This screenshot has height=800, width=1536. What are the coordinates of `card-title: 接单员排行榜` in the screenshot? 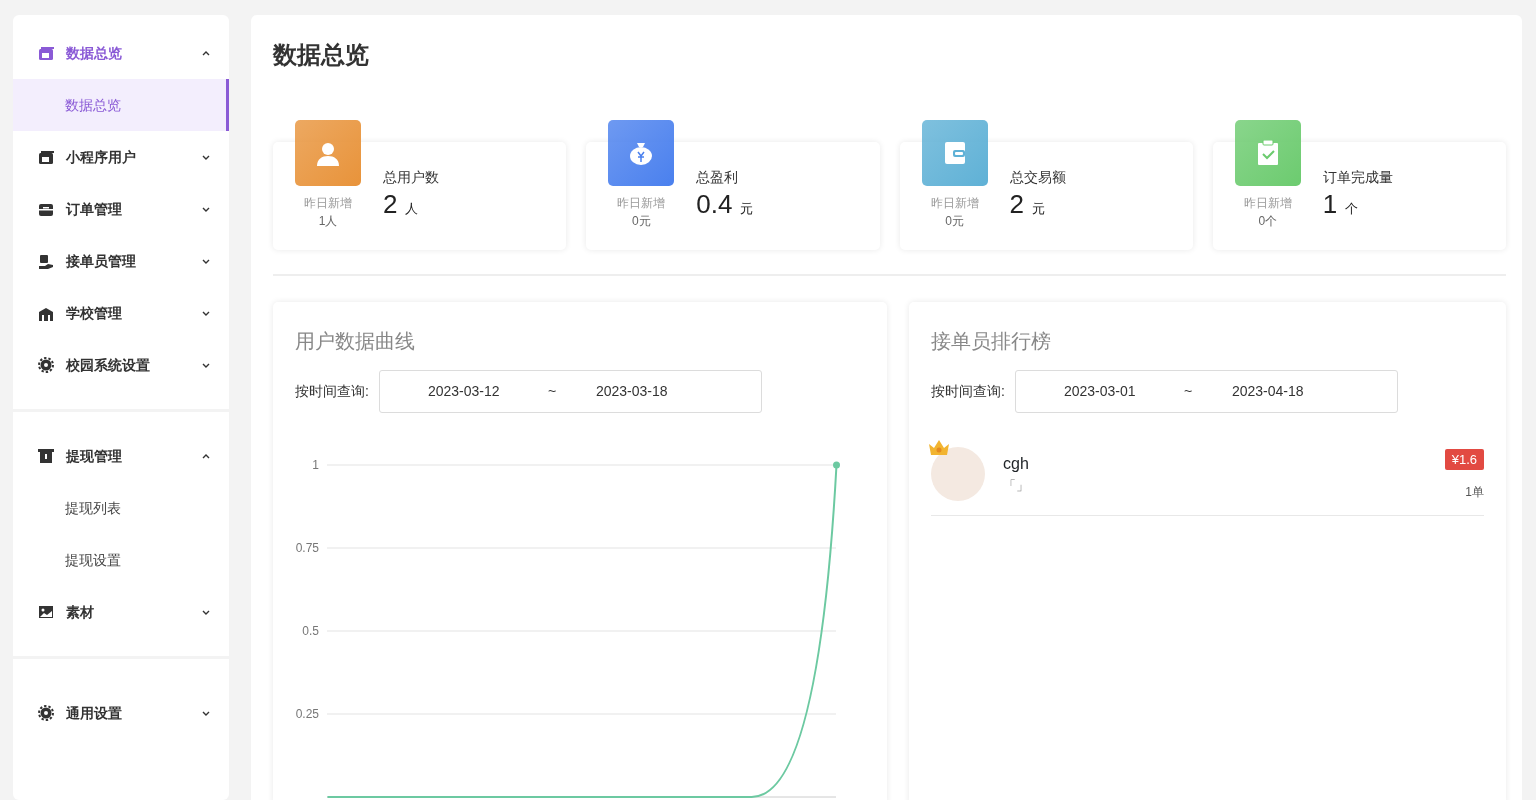 It's located at (991, 341).